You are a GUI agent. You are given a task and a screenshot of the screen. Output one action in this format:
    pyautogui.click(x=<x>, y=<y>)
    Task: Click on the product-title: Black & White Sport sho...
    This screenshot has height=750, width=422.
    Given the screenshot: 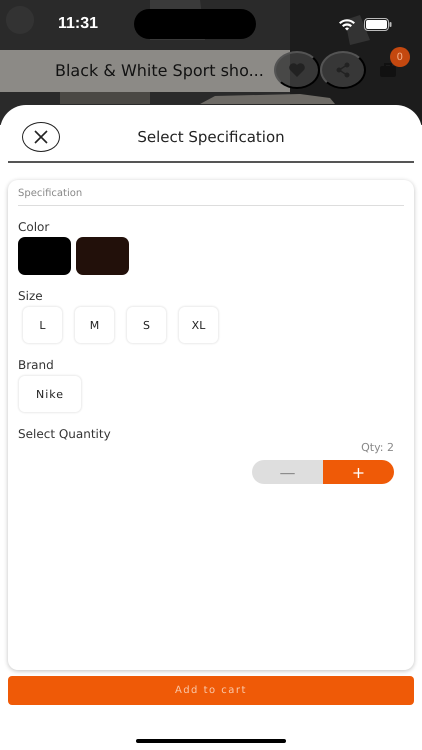 What is the action you would take?
    pyautogui.click(x=159, y=70)
    